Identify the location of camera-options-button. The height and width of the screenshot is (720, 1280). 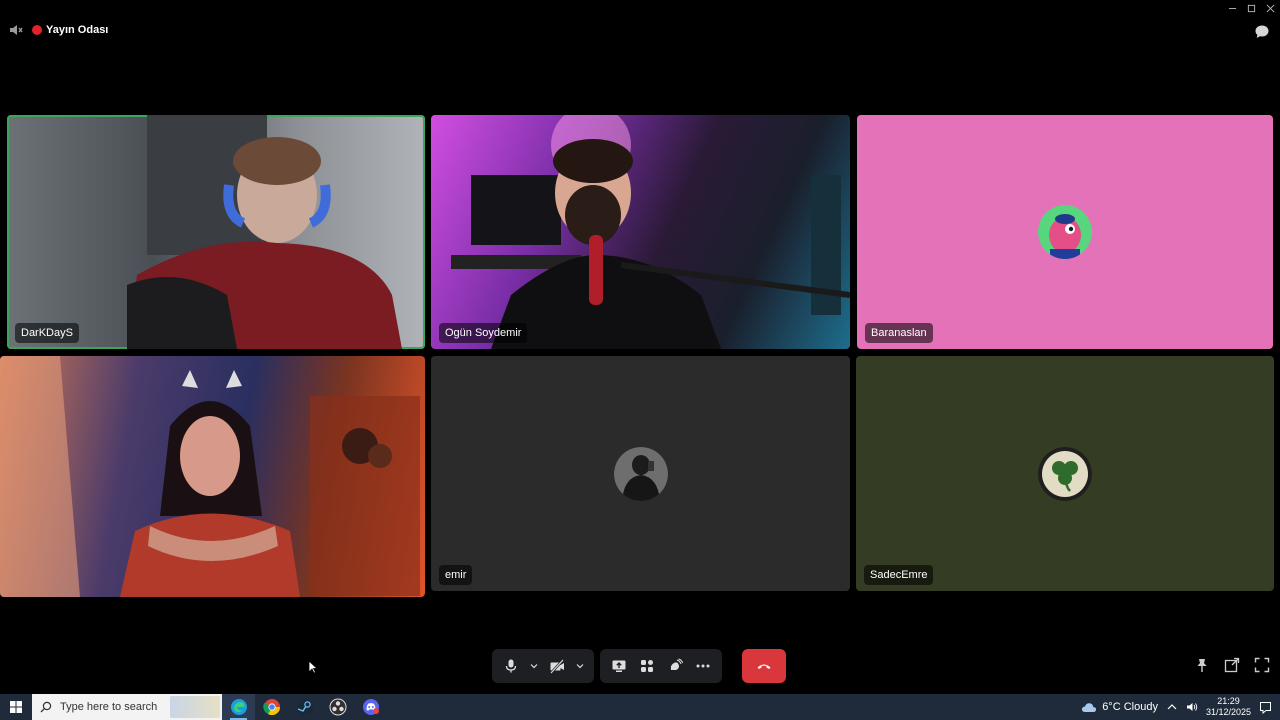
(580, 666).